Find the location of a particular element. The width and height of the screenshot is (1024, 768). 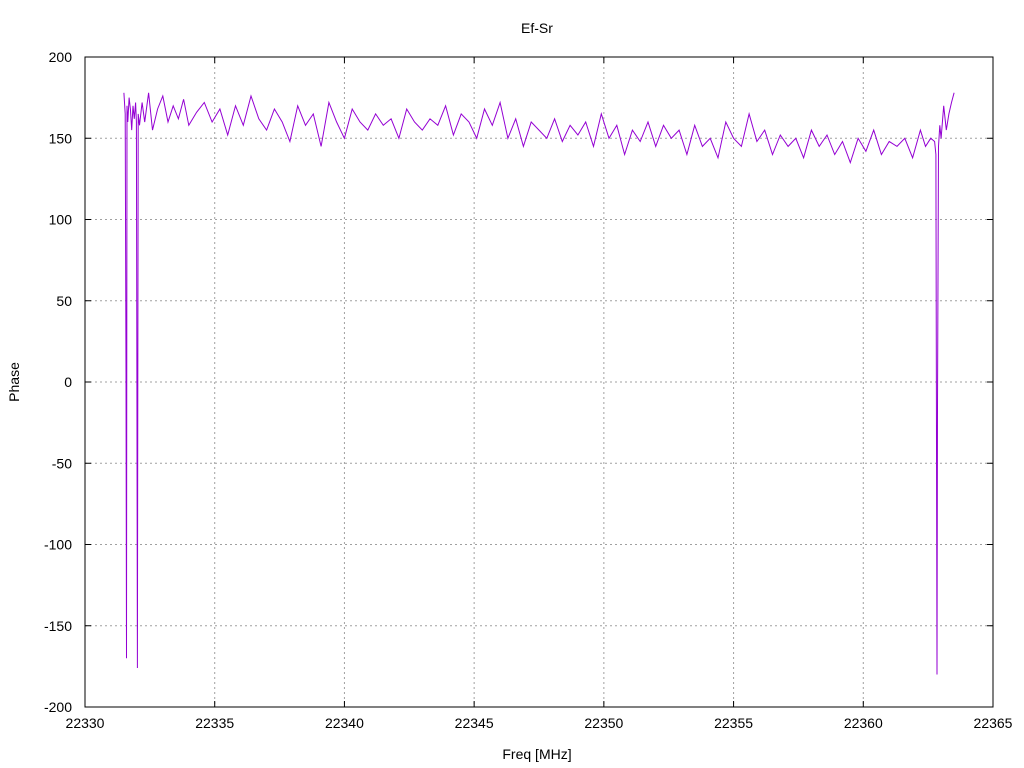

x-tick-label: 22350 is located at coordinates (603, 723).